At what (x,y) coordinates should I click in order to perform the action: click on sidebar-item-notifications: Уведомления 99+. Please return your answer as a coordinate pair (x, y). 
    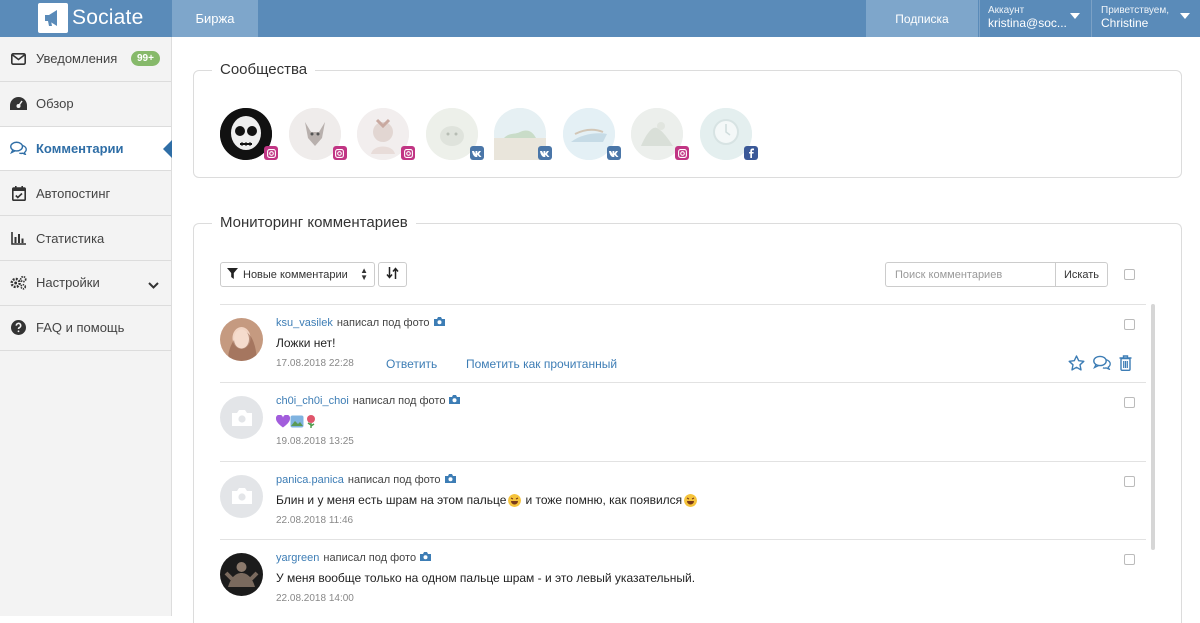
    Looking at the image, I should click on (85, 59).